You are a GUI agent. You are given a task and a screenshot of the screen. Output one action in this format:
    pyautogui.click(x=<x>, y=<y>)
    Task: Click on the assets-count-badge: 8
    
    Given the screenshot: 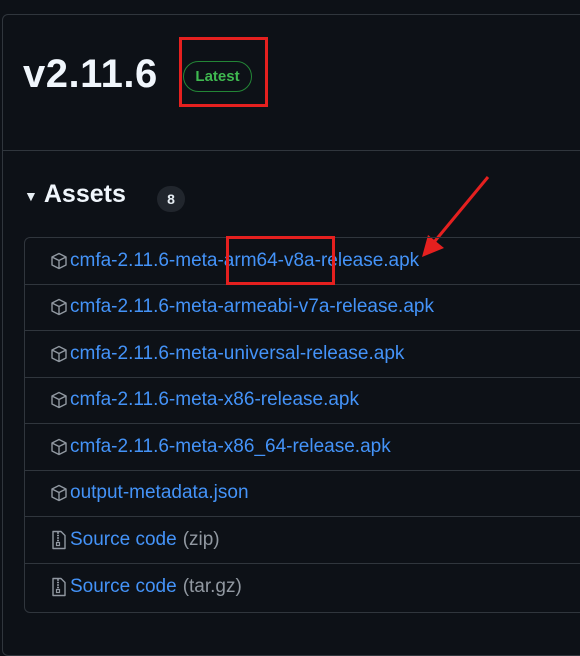 What is the action you would take?
    pyautogui.click(x=171, y=199)
    